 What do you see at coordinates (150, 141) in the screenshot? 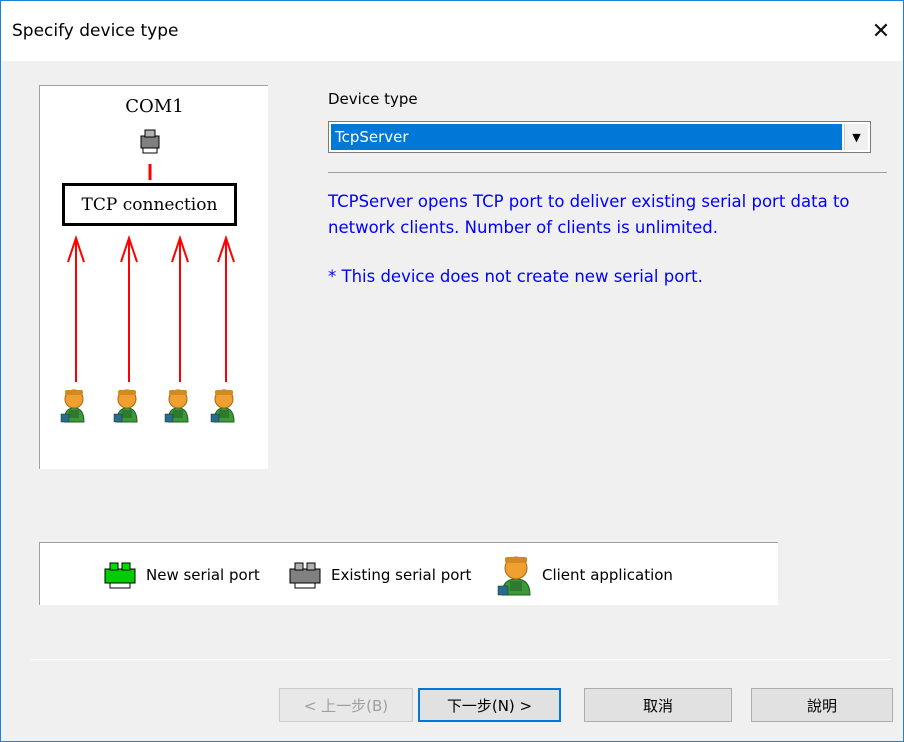
I see `existing-port-icon` at bounding box center [150, 141].